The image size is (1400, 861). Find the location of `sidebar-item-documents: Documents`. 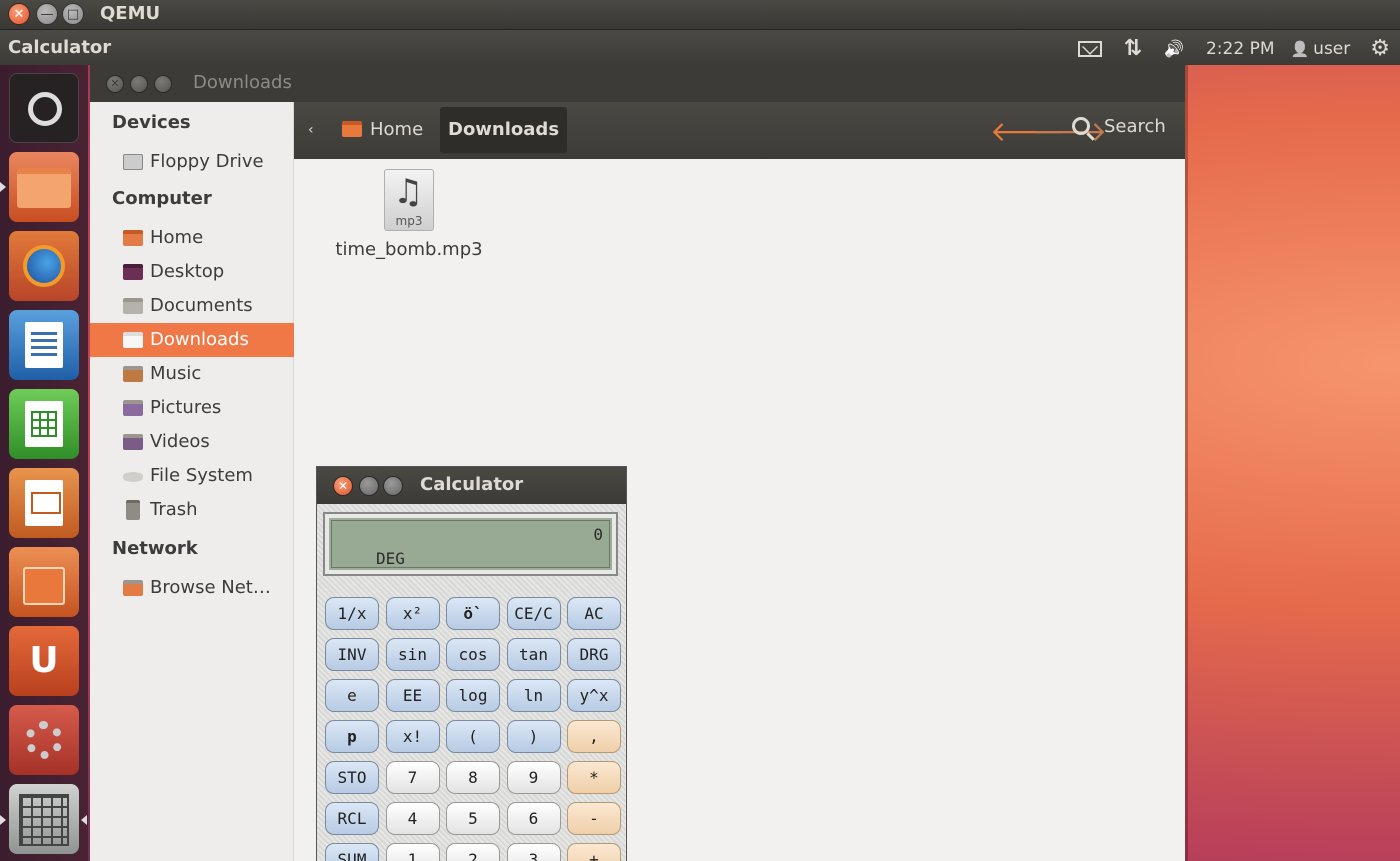

sidebar-item-documents: Documents is located at coordinates (192, 306).